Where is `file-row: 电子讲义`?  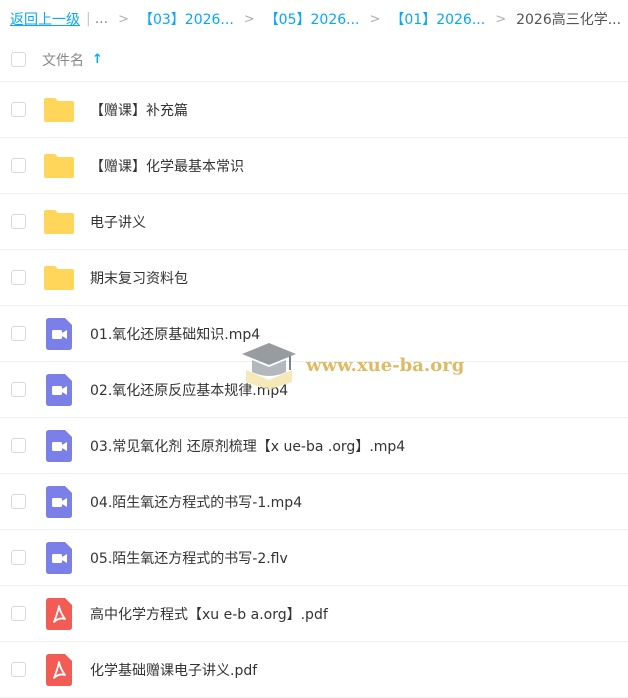 file-row: 电子讲义 is located at coordinates (314, 222).